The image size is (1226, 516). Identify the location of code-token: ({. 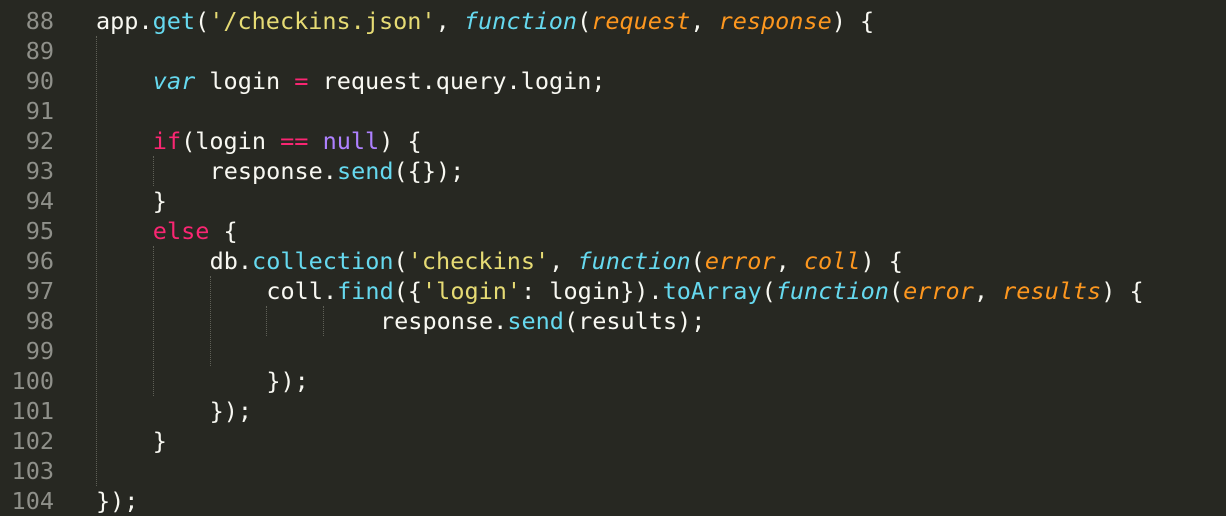
(408, 291).